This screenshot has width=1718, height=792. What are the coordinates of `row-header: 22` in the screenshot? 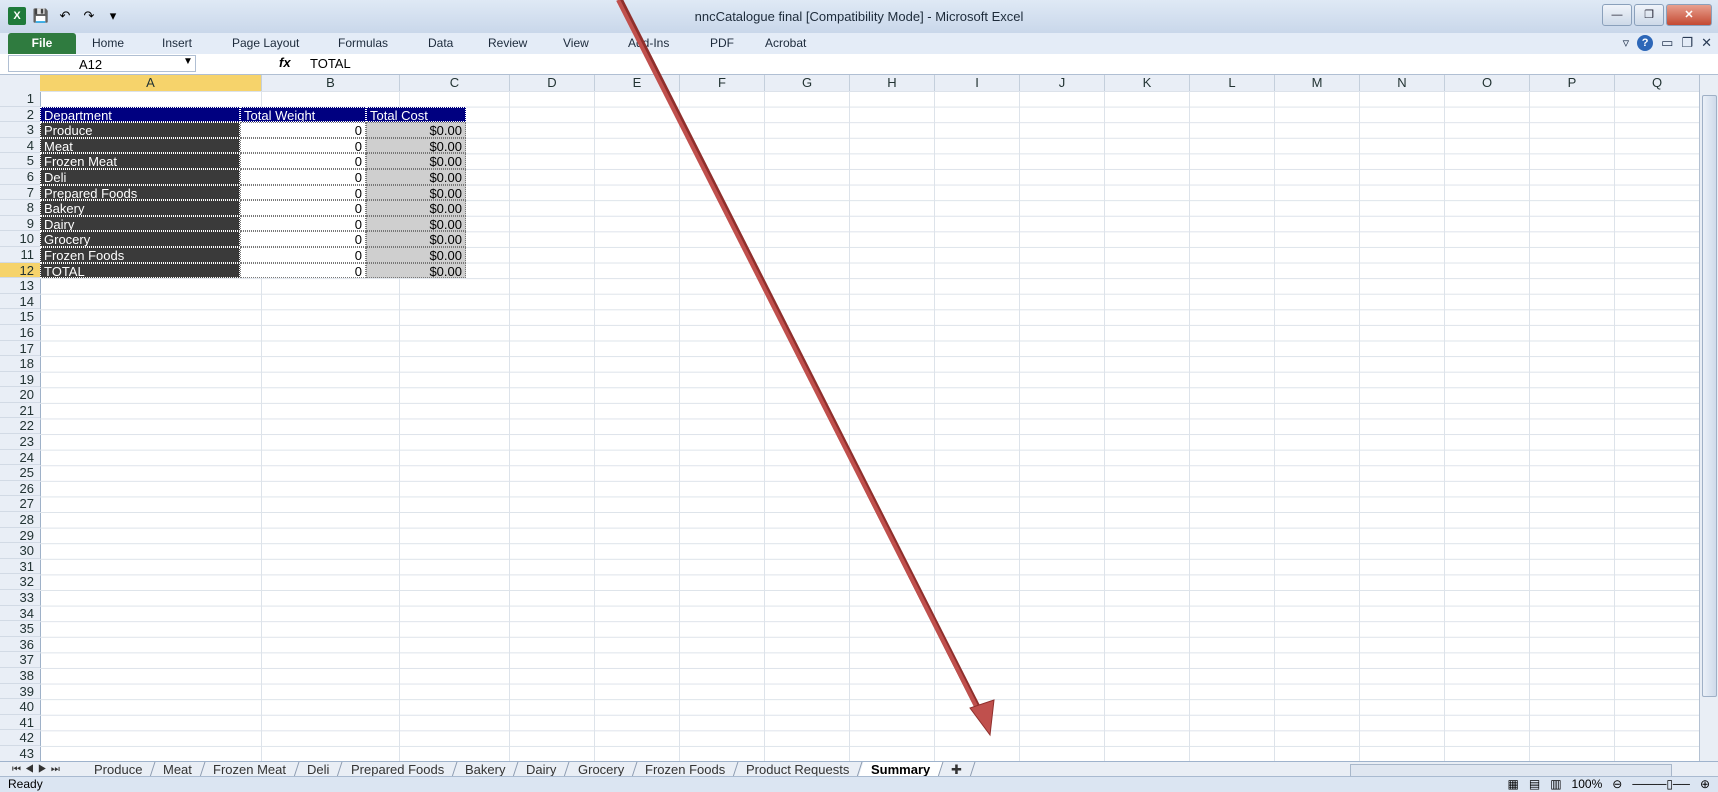 It's located at (20, 426).